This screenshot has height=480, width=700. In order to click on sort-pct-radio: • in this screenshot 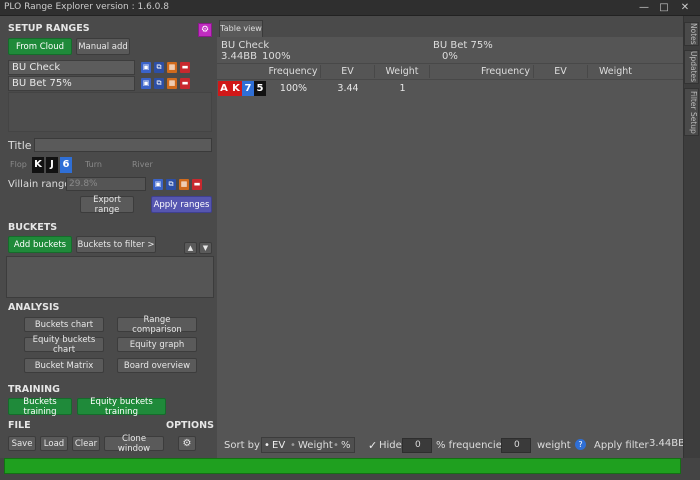, I will do `click(336, 445)`.